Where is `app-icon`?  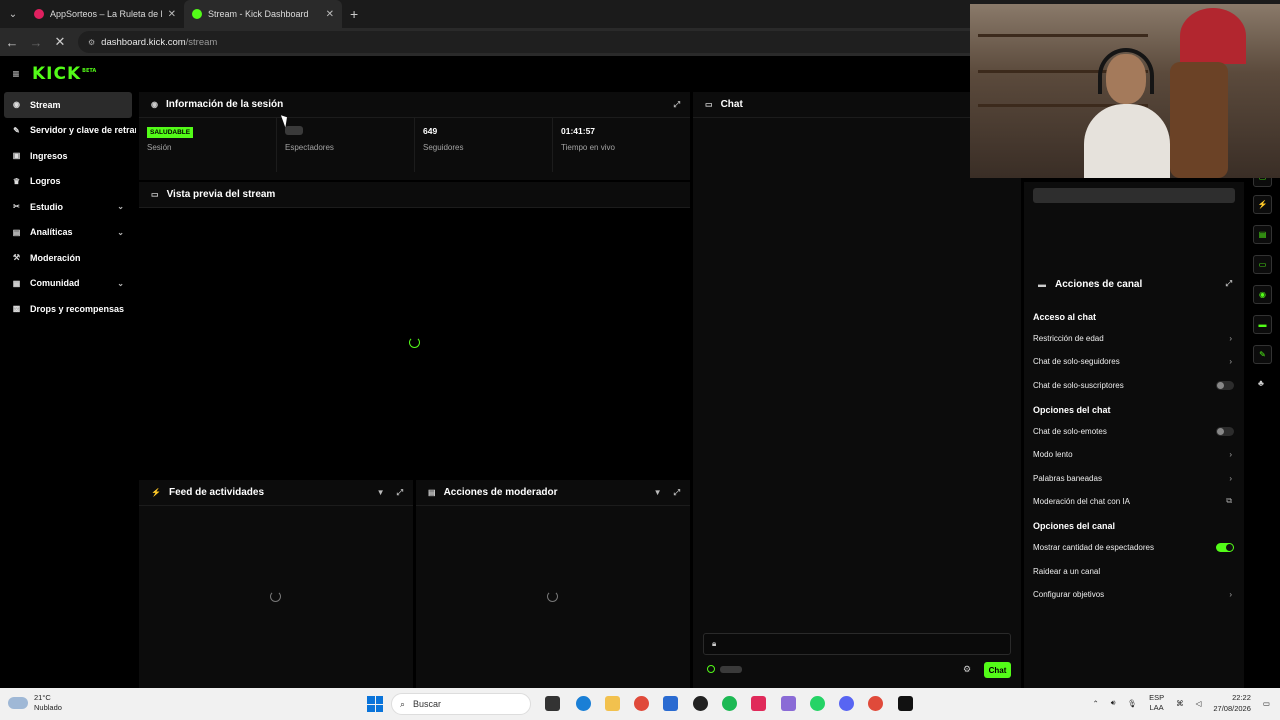
app-icon is located at coordinates (788, 703).